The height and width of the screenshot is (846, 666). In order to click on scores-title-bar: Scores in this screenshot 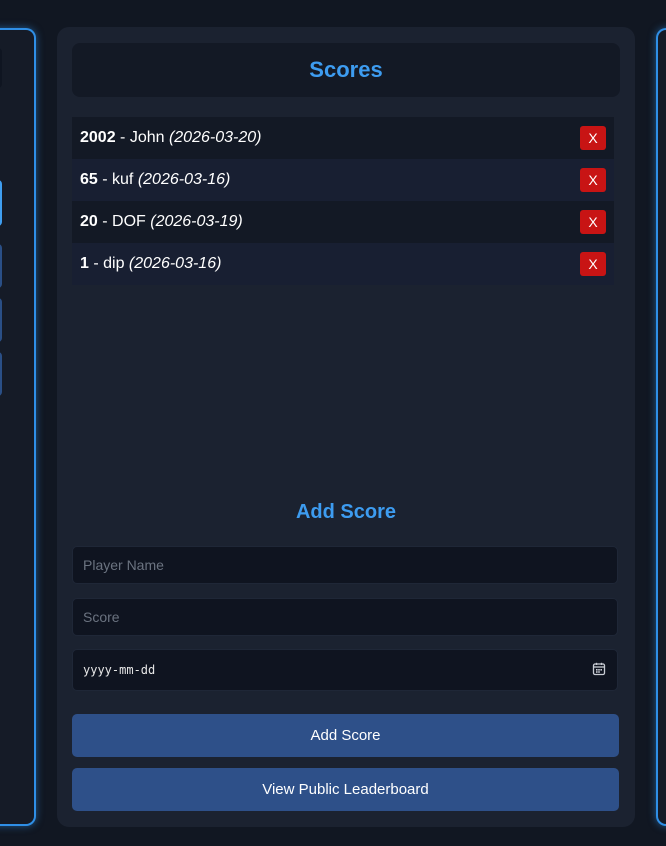, I will do `click(346, 70)`.